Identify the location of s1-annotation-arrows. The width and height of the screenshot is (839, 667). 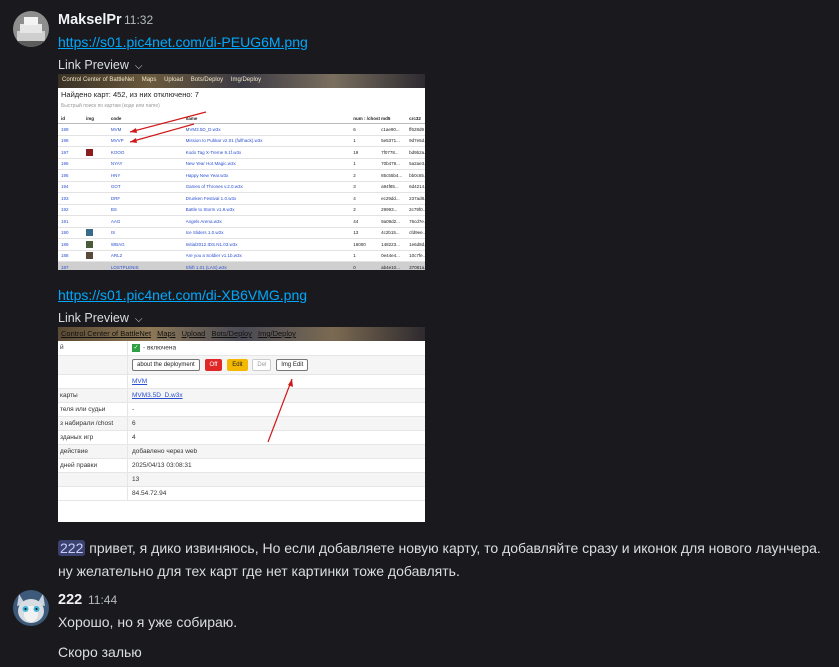
(168, 127).